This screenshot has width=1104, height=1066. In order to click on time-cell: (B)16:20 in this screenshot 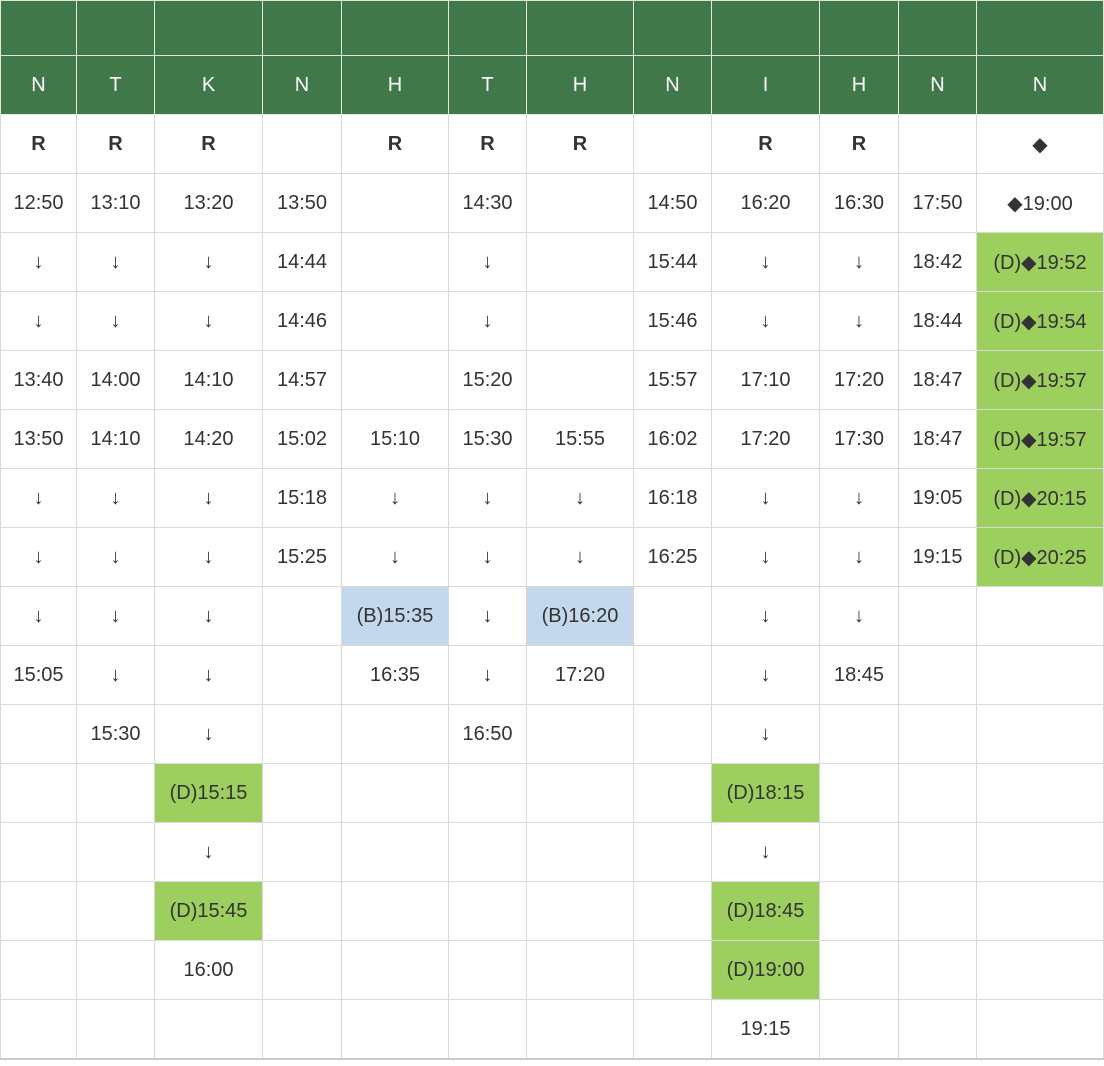, I will do `click(580, 616)`.